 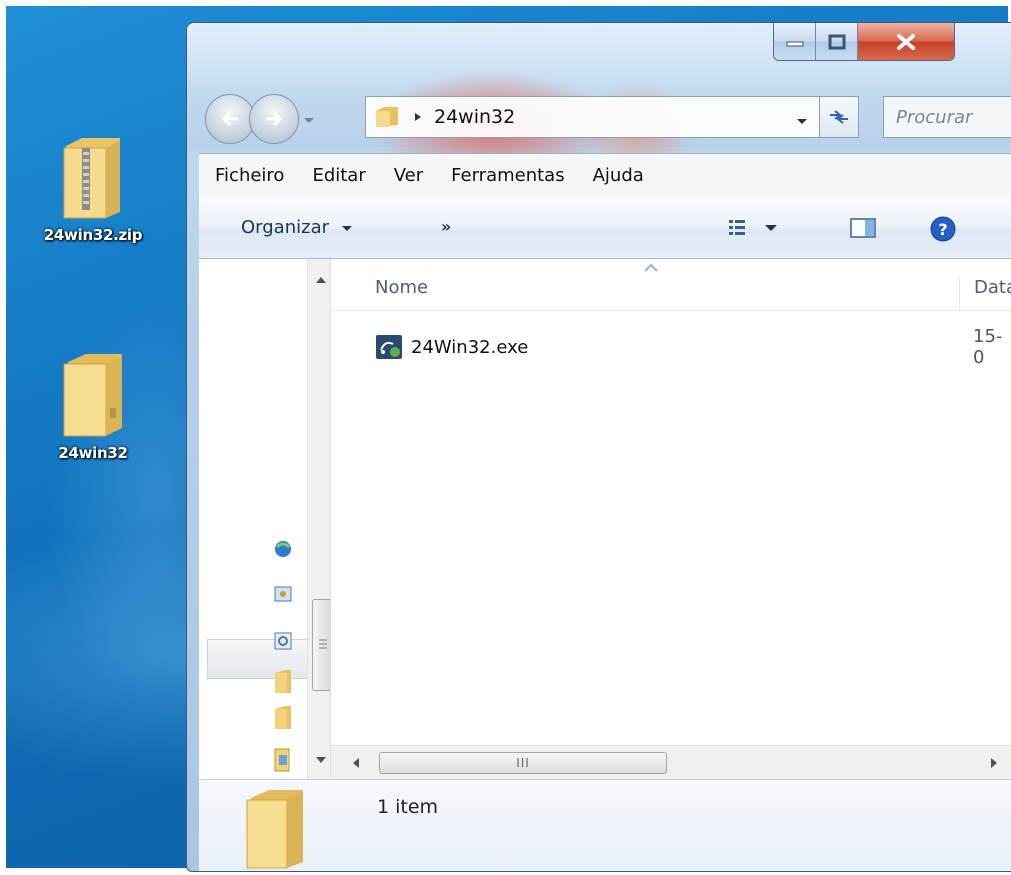 What do you see at coordinates (265, 519) in the screenshot?
I see `navigation-pane` at bounding box center [265, 519].